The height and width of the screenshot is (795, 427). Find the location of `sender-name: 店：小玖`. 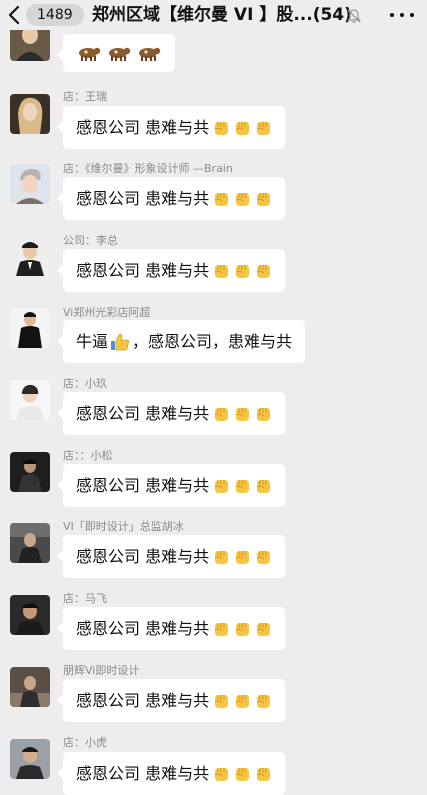

sender-name: 店：小玖 is located at coordinates (85, 383).